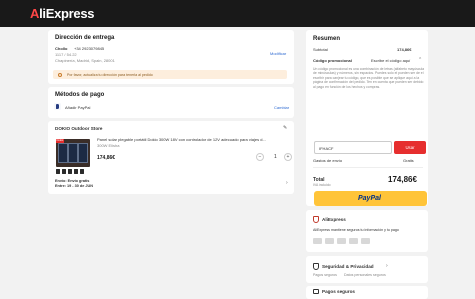 The width and height of the screenshot is (475, 299). Describe the element at coordinates (338, 291) in the screenshot. I see `secure-payments-title: Pagos seguros` at that location.